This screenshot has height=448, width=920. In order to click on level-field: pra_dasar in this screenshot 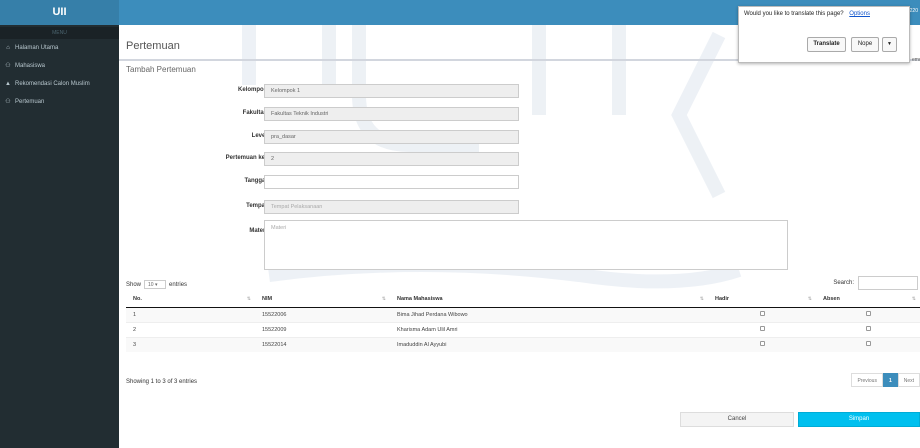, I will do `click(391, 137)`.